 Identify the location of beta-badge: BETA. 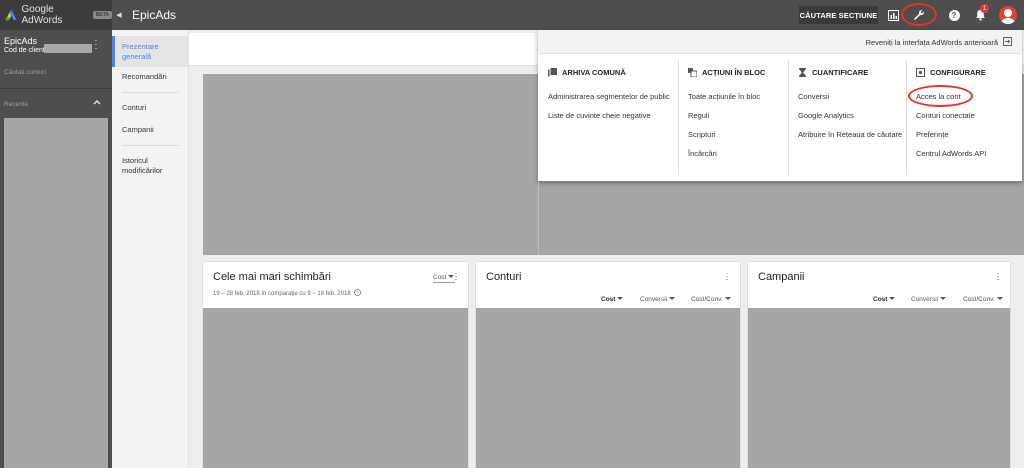
(102, 15).